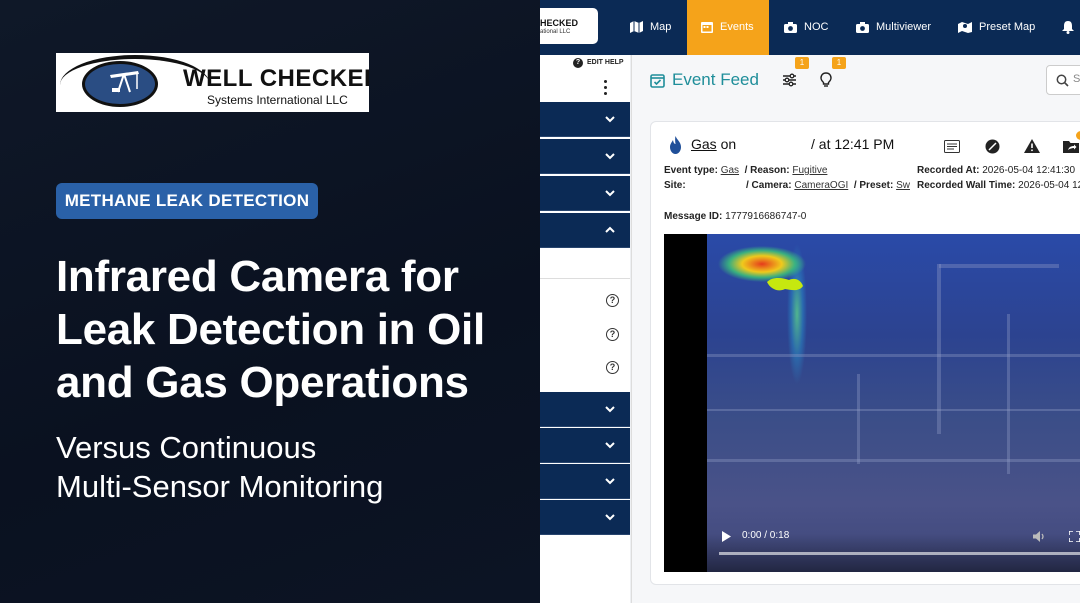 Image resolution: width=1080 pixels, height=603 pixels. I want to click on search-input: S, so click(1063, 80).